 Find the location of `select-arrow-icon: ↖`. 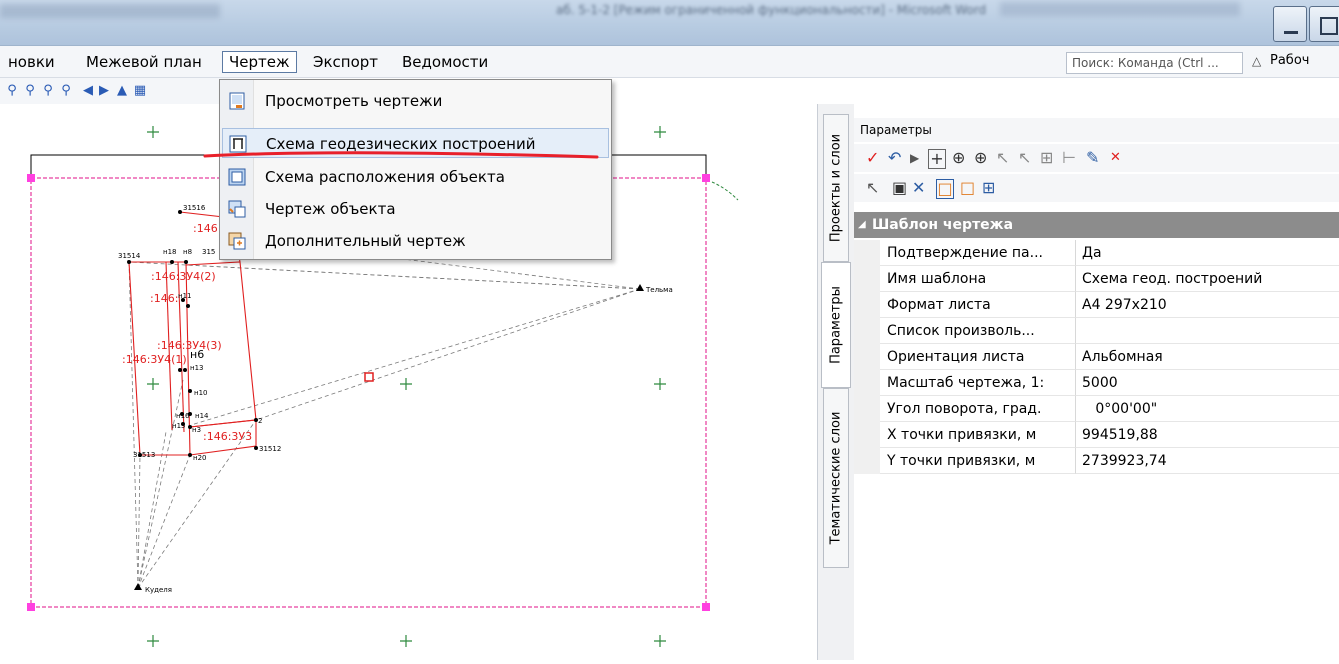

select-arrow-icon: ↖ is located at coordinates (872, 188).